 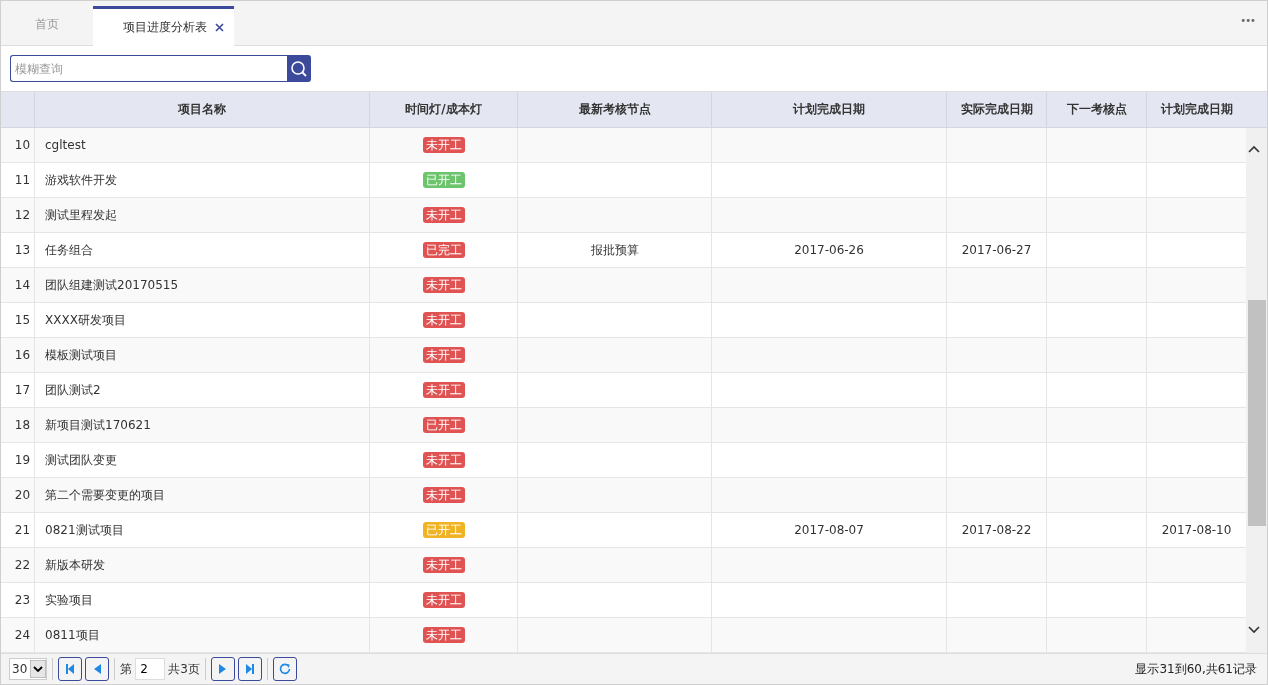 What do you see at coordinates (201, 285) in the screenshot?
I see `table-cell: 团队组建测试20170515` at bounding box center [201, 285].